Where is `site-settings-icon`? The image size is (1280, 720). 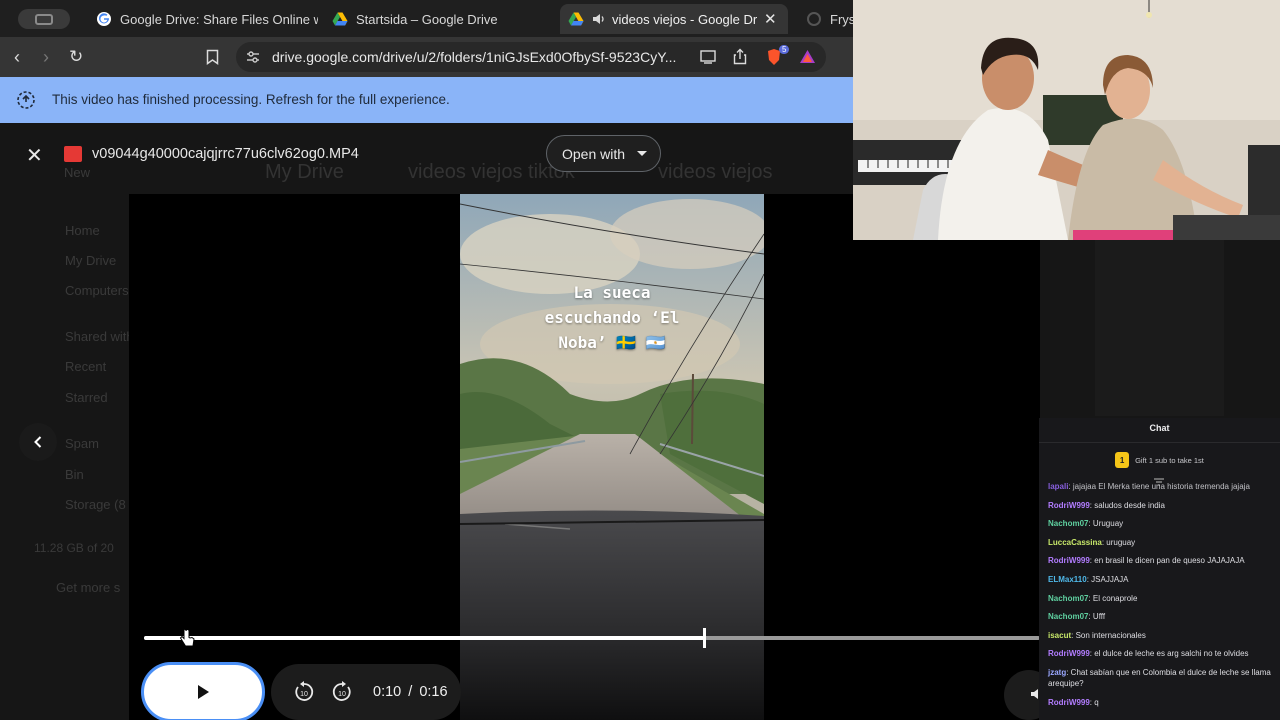 site-settings-icon is located at coordinates (253, 57).